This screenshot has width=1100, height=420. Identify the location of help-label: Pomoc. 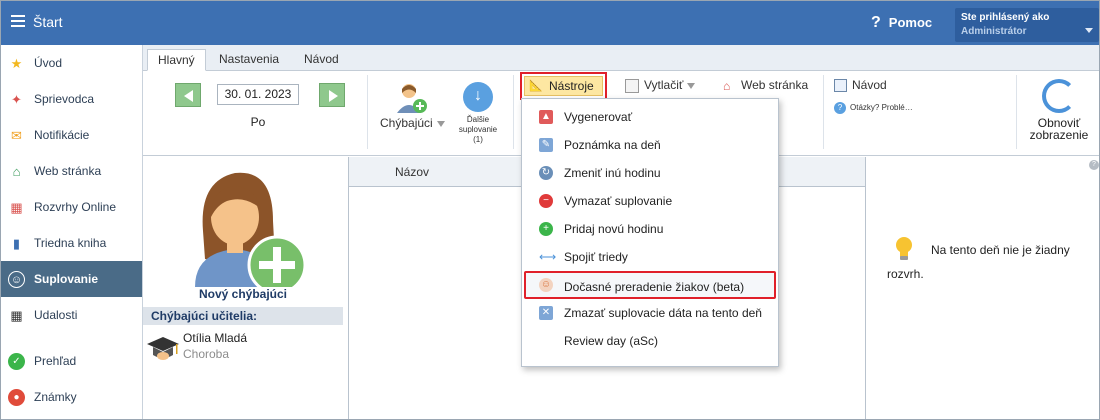
(910, 22).